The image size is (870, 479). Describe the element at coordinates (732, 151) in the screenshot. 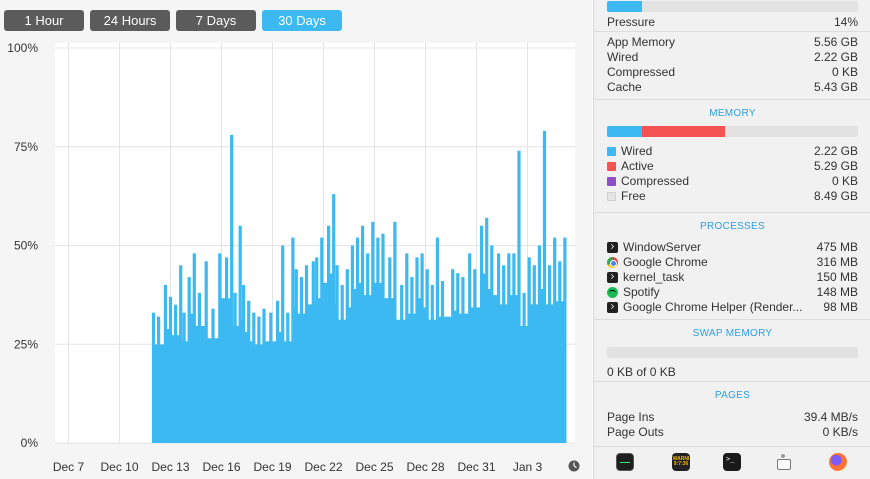

I see `memory-row-wired: Wired 2.22 GB` at that location.